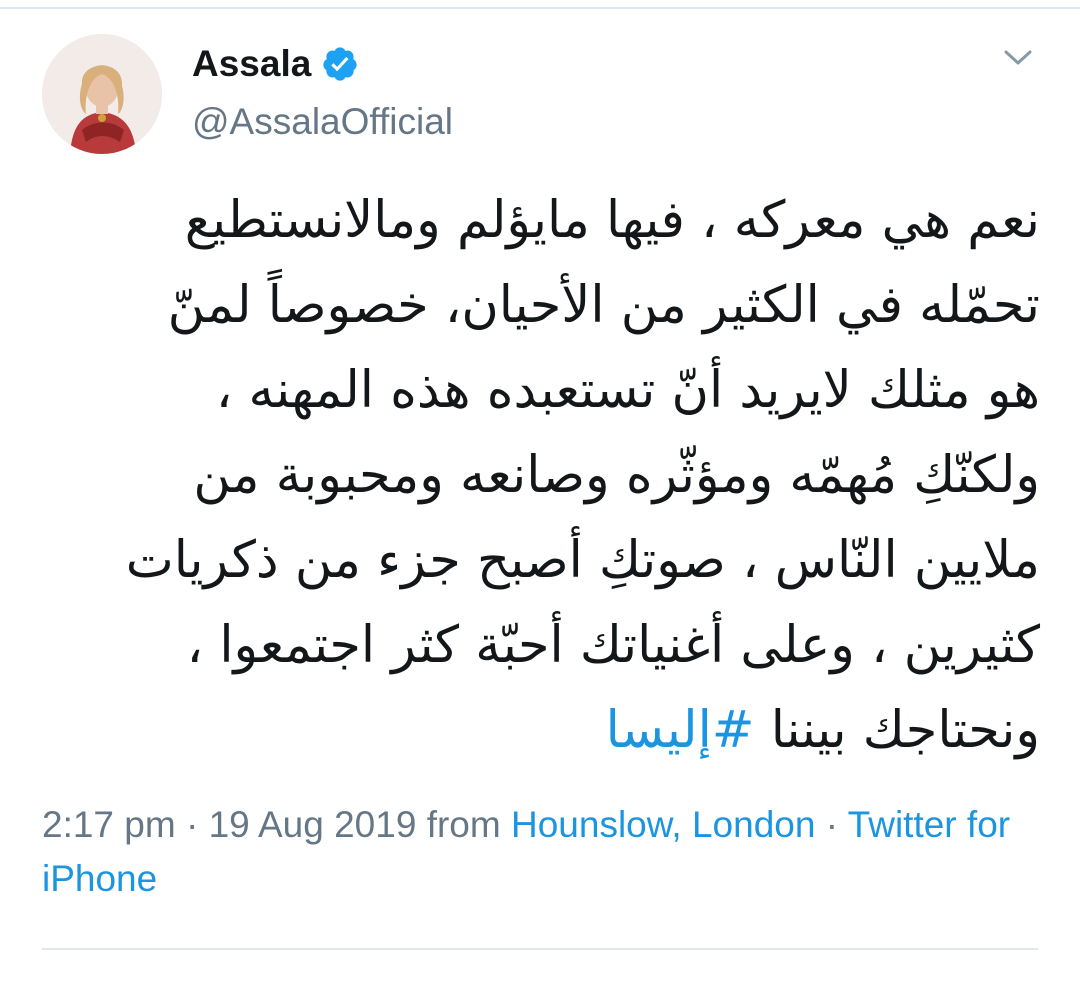  Describe the element at coordinates (463, 824) in the screenshot. I see `from-label: from` at that location.